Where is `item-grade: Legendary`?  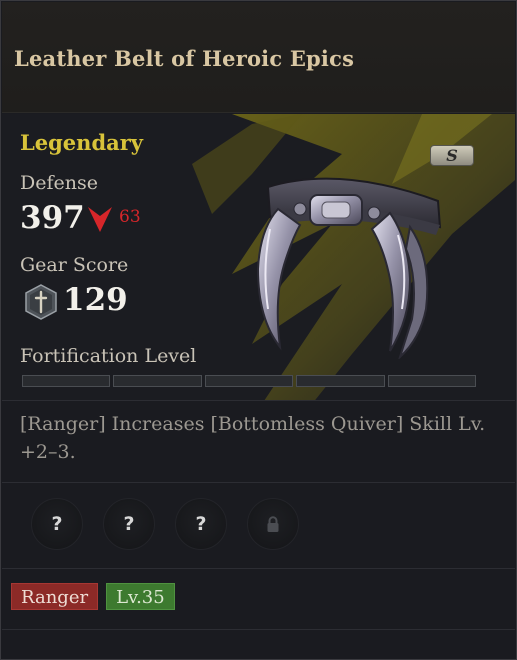
item-grade: Legendary is located at coordinates (81, 142).